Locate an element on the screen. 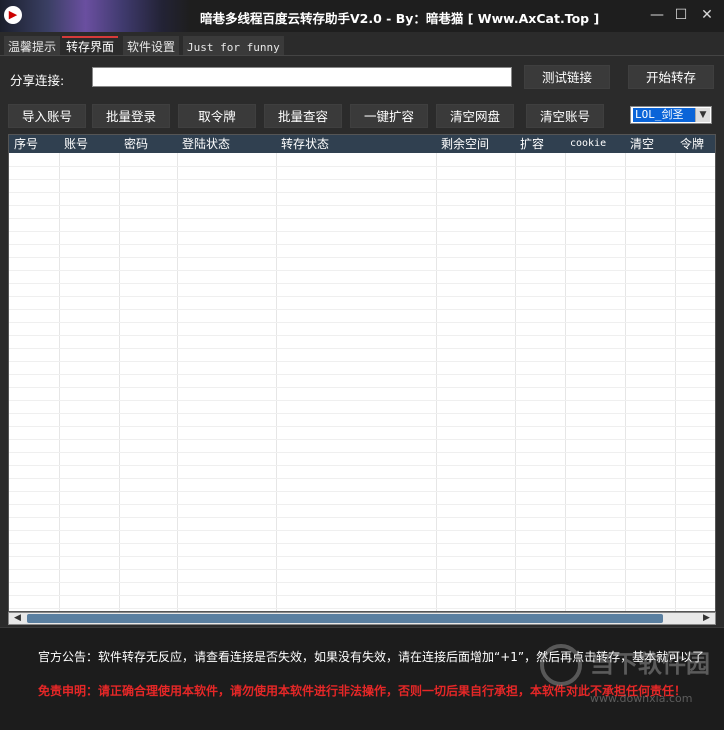 Image resolution: width=724 pixels, height=730 pixels. minimize-icon: — is located at coordinates (657, 15).